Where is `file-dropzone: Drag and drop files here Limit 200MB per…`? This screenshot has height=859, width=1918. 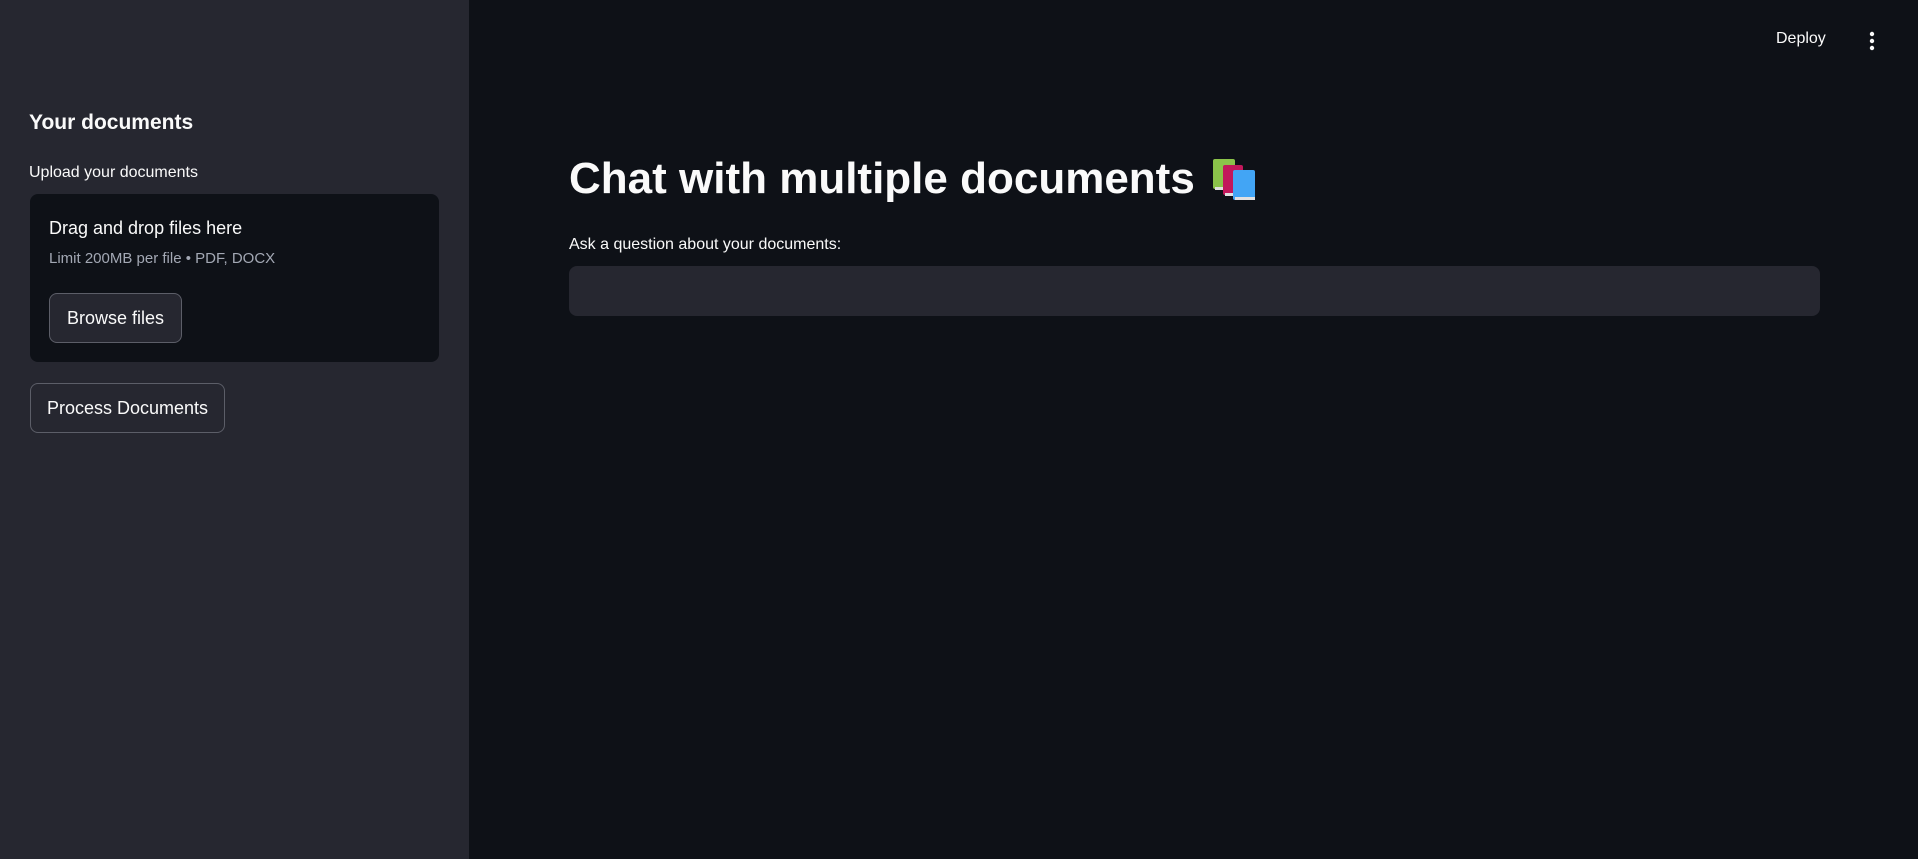 file-dropzone: Drag and drop files here Limit 200MB per… is located at coordinates (234, 278).